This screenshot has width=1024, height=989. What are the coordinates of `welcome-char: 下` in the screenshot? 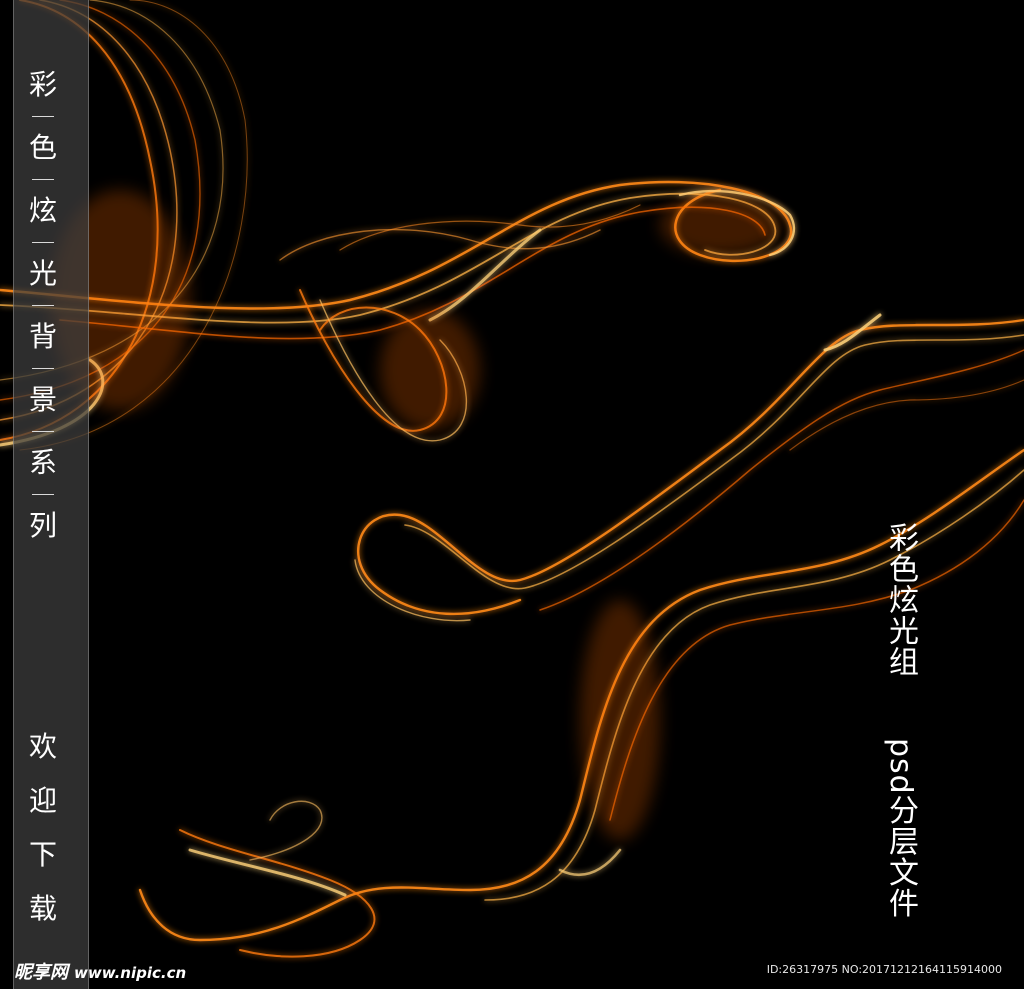 It's located at (42, 854).